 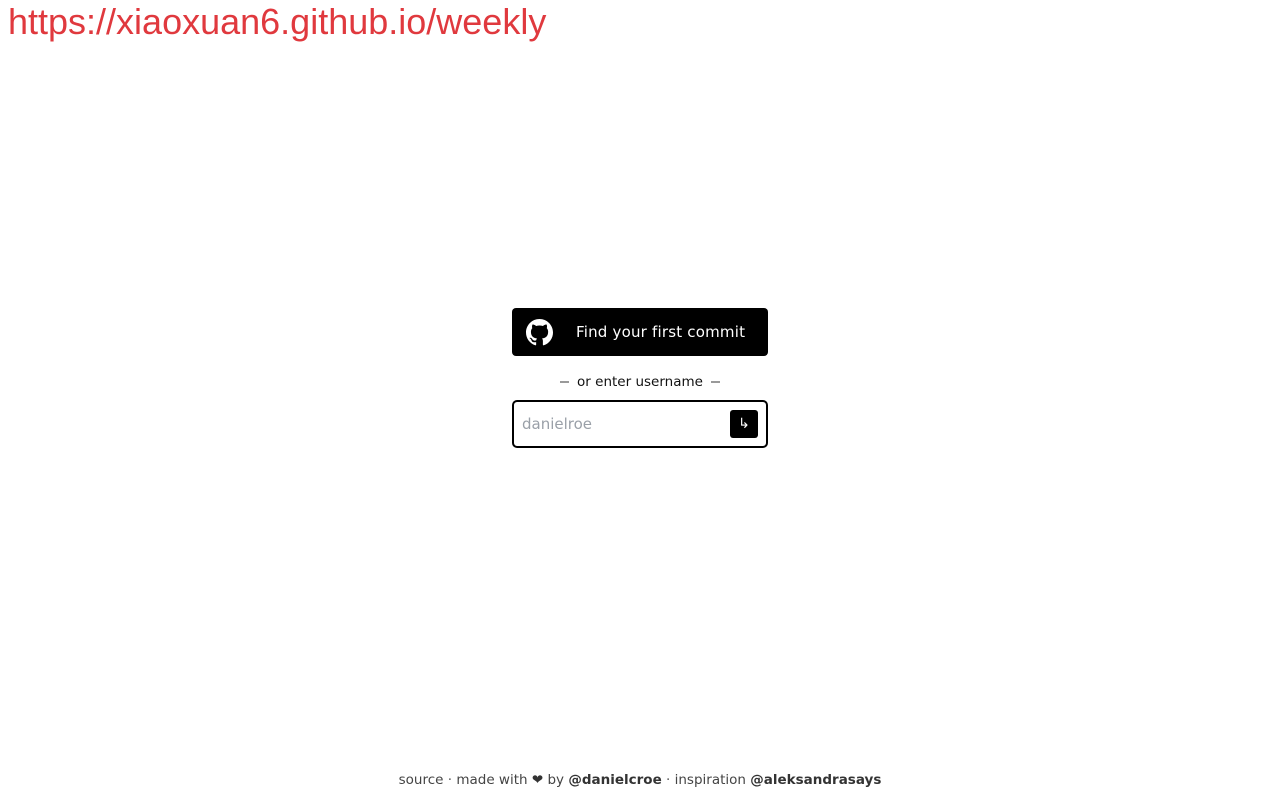 I want to click on username-input, so click(x=619, y=424).